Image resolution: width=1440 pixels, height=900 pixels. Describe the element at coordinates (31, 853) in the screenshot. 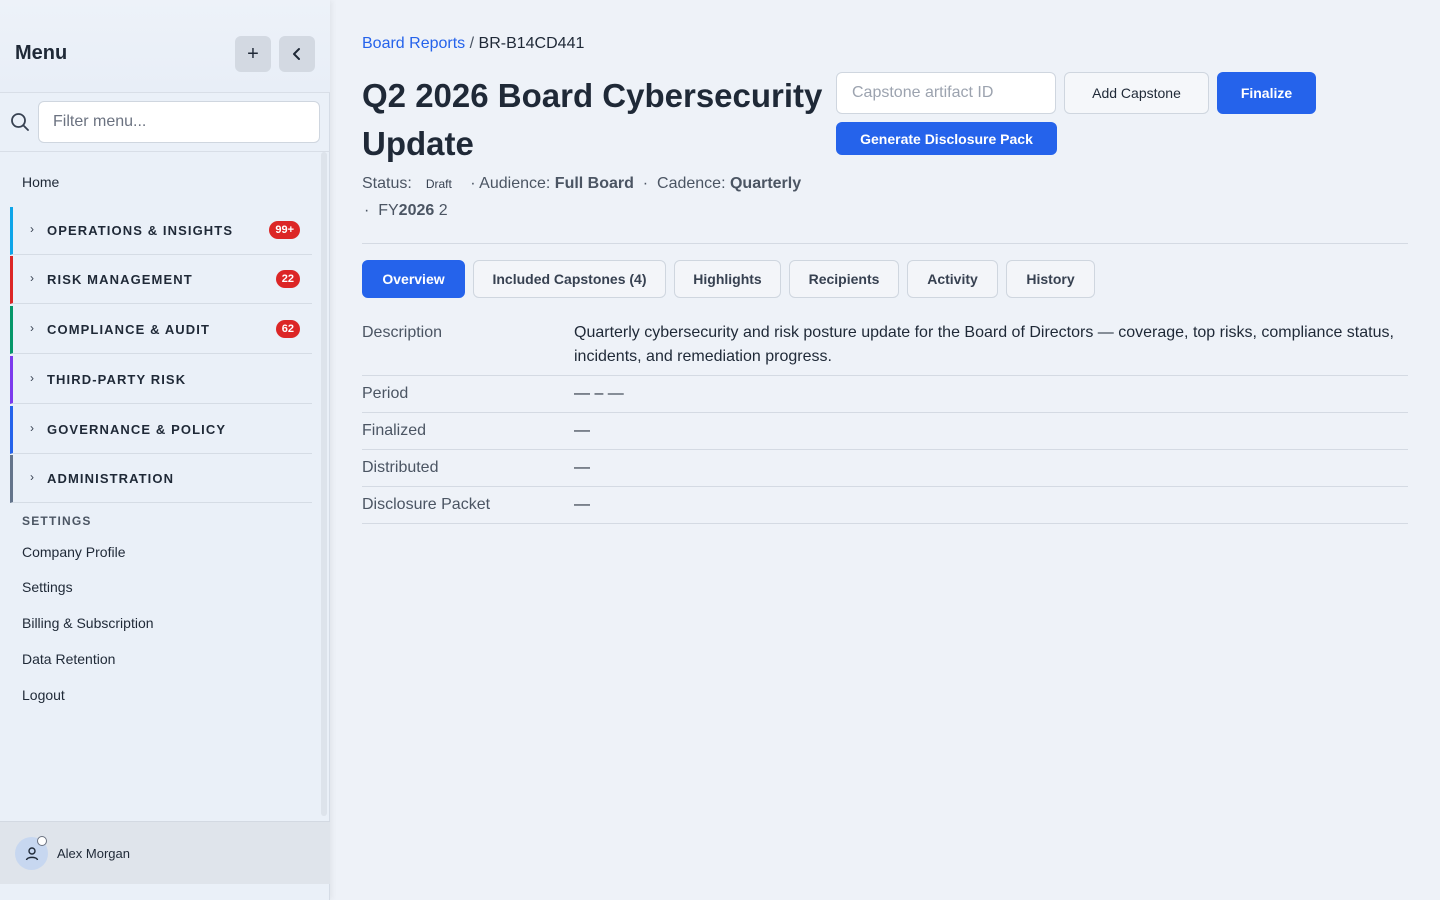

I see `user-icon` at that location.